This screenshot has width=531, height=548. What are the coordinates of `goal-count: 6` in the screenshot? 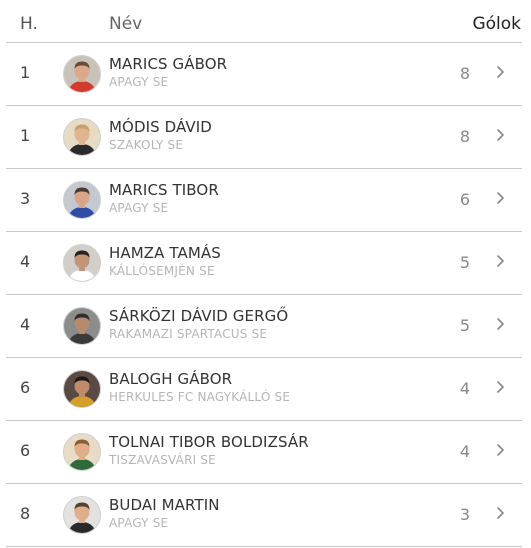 It's located at (464, 199).